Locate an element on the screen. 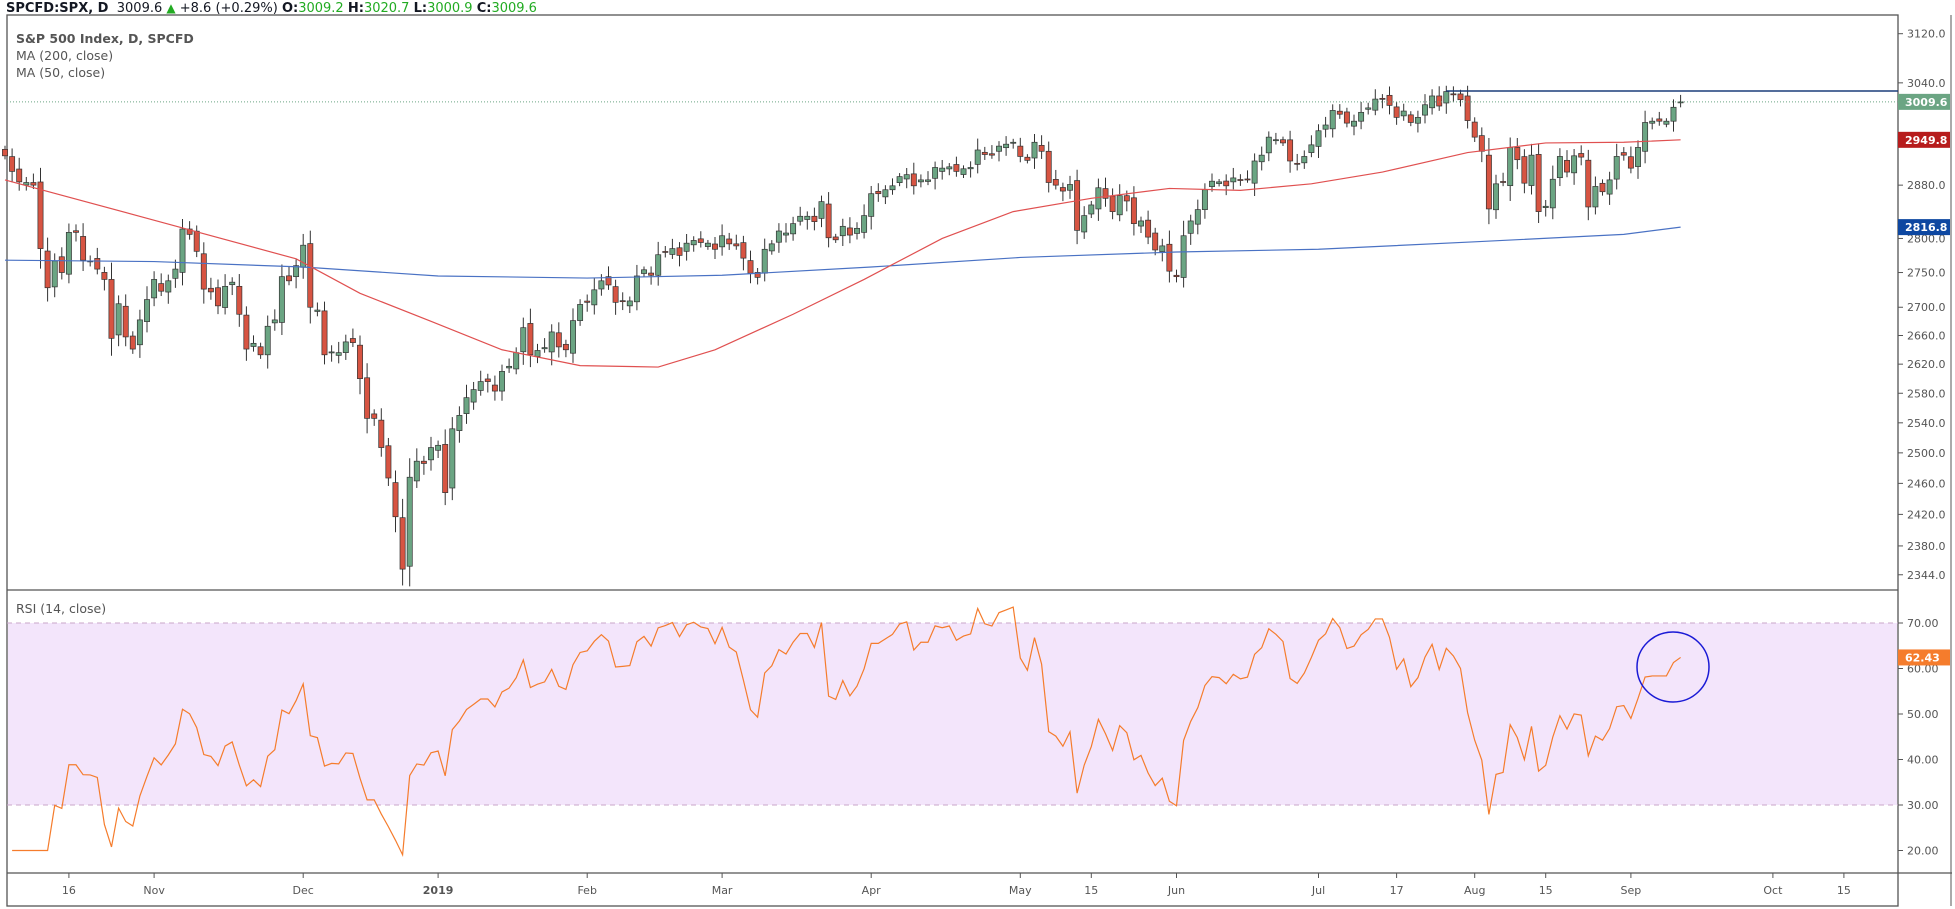 The height and width of the screenshot is (909, 1955). symbol-name: SPCFD:SPX, D is located at coordinates (57, 8).